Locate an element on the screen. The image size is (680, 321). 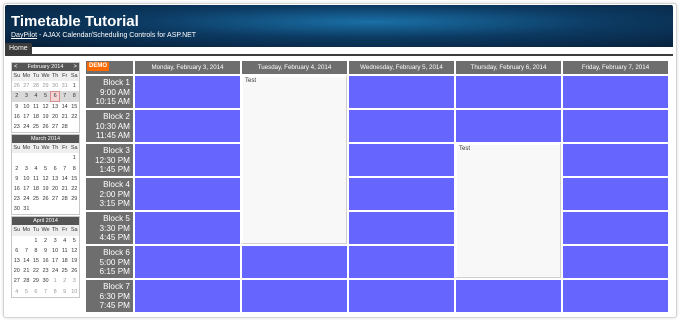
prev-month-button: < is located at coordinates (16, 67).